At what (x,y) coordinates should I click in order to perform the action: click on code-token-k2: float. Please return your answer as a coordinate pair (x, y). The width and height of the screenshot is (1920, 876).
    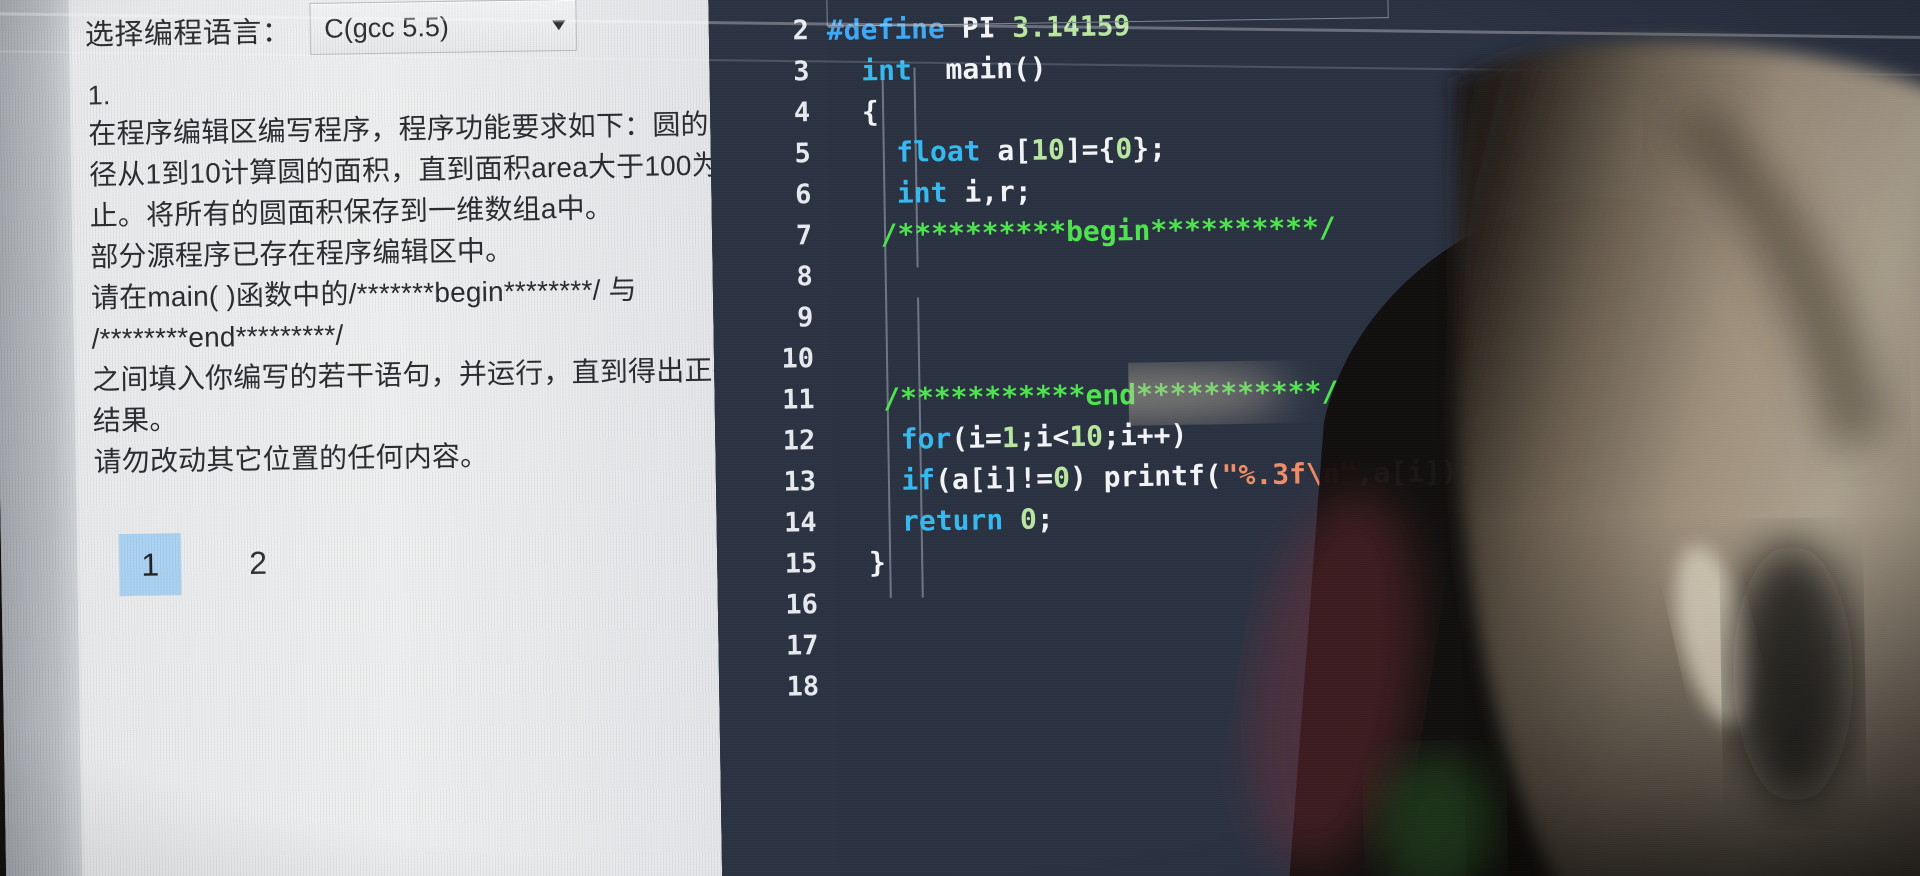
    Looking at the image, I should click on (938, 151).